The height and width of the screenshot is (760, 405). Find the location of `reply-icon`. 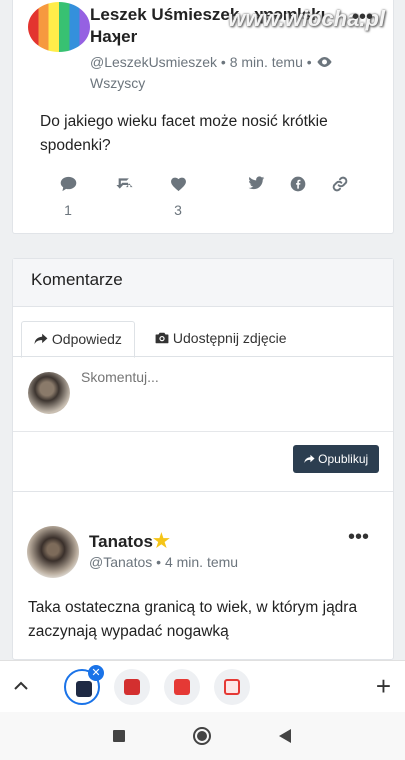

reply-icon is located at coordinates (43, 339).